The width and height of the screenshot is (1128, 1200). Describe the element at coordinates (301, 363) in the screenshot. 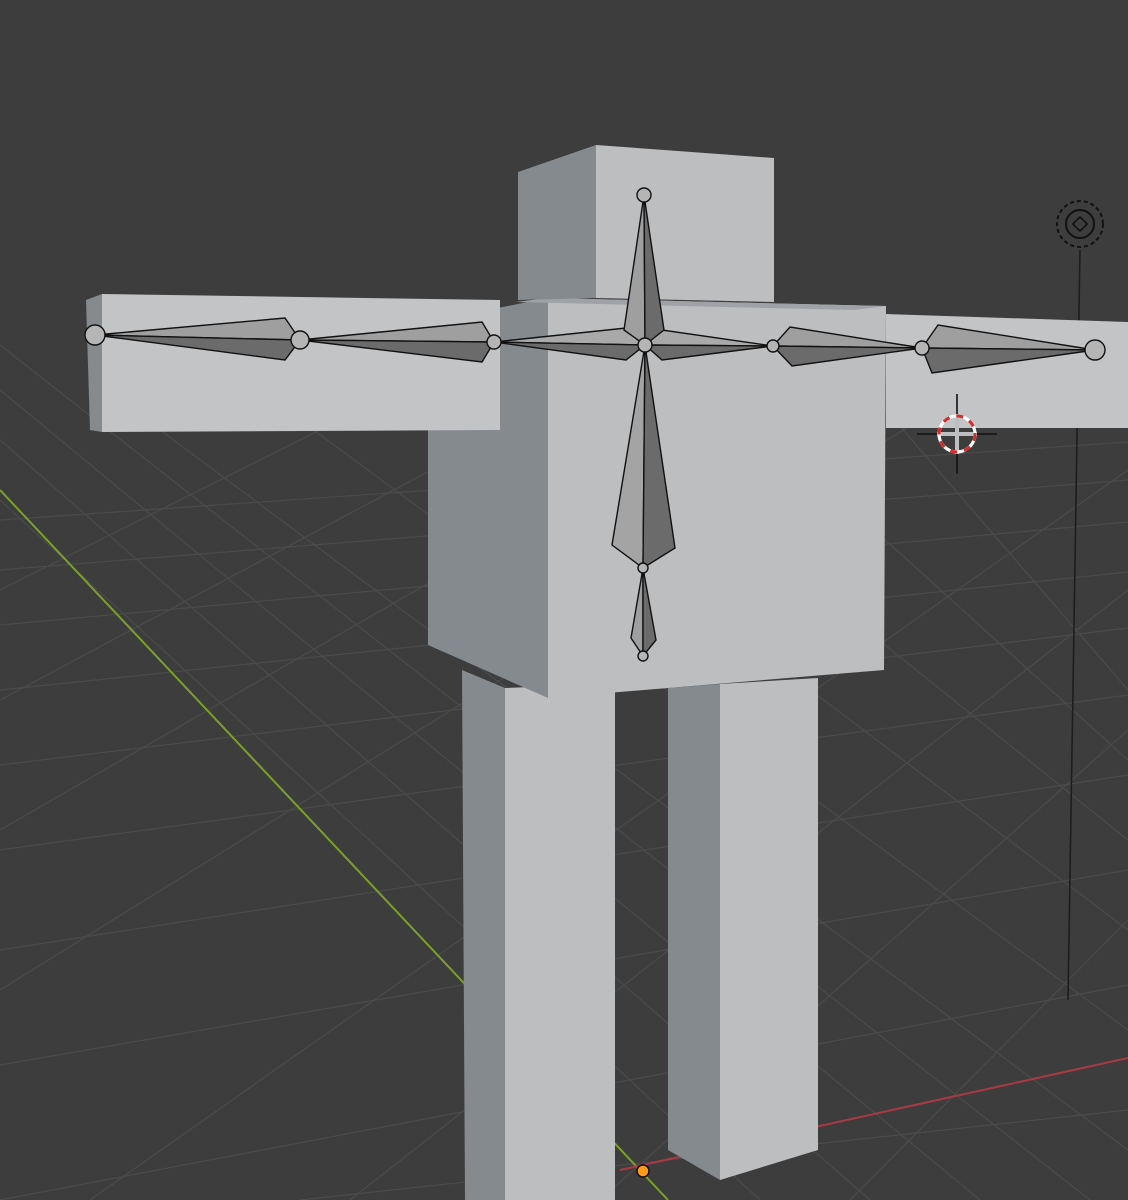

I see `left-arm-front` at that location.